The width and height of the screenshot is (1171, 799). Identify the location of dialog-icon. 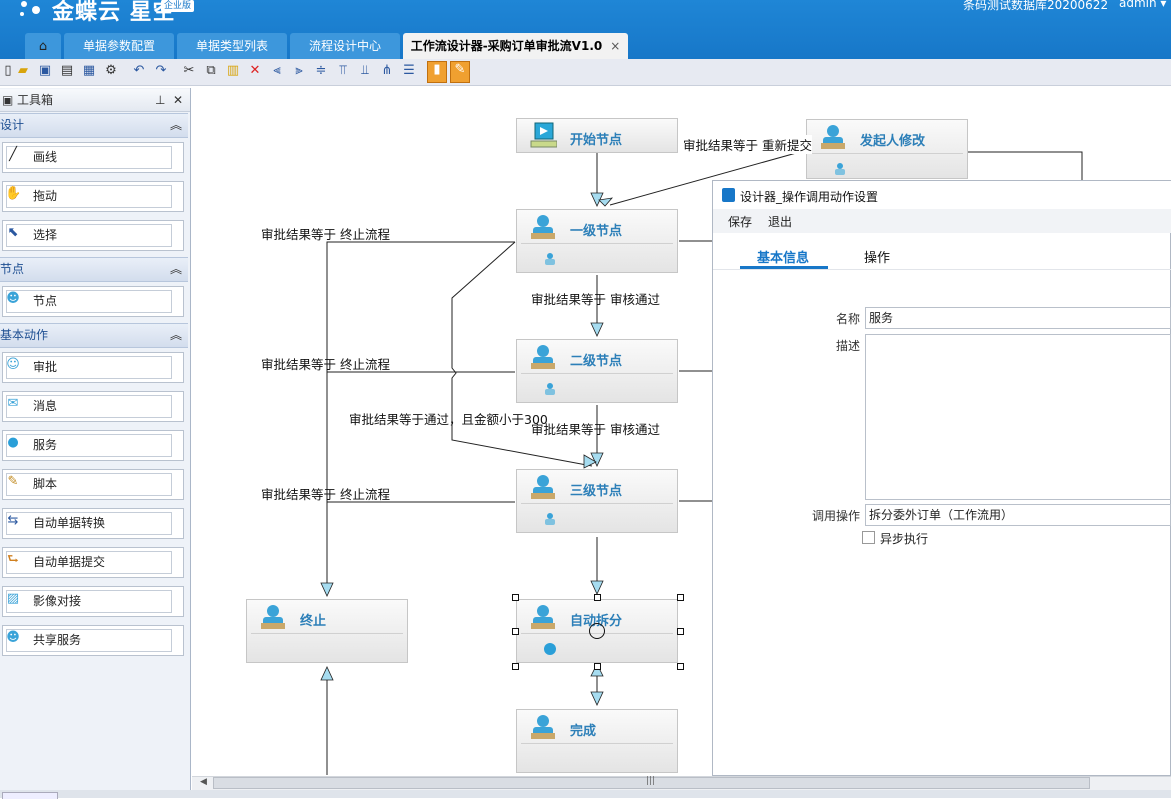
(728, 195).